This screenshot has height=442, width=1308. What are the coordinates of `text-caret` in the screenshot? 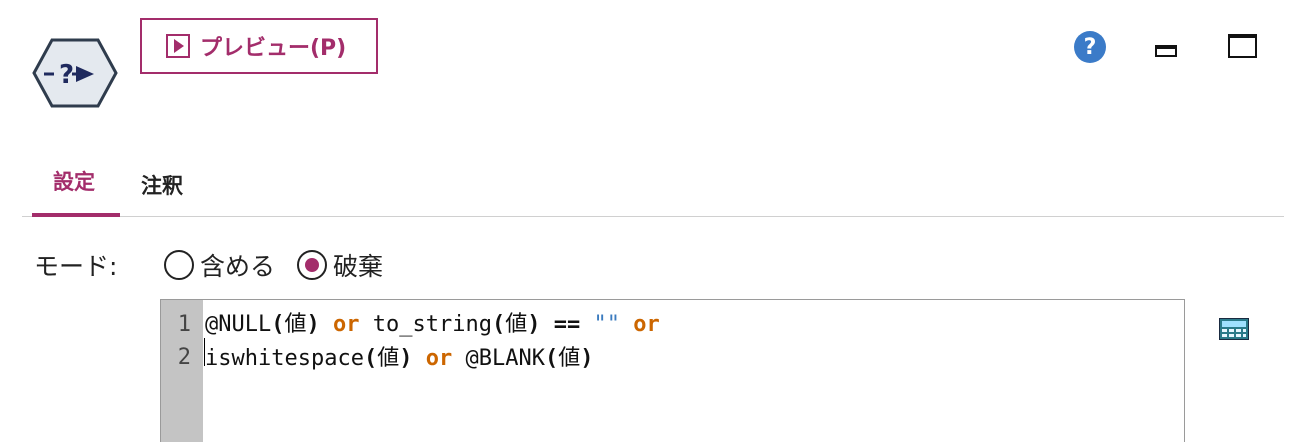 It's located at (204, 352).